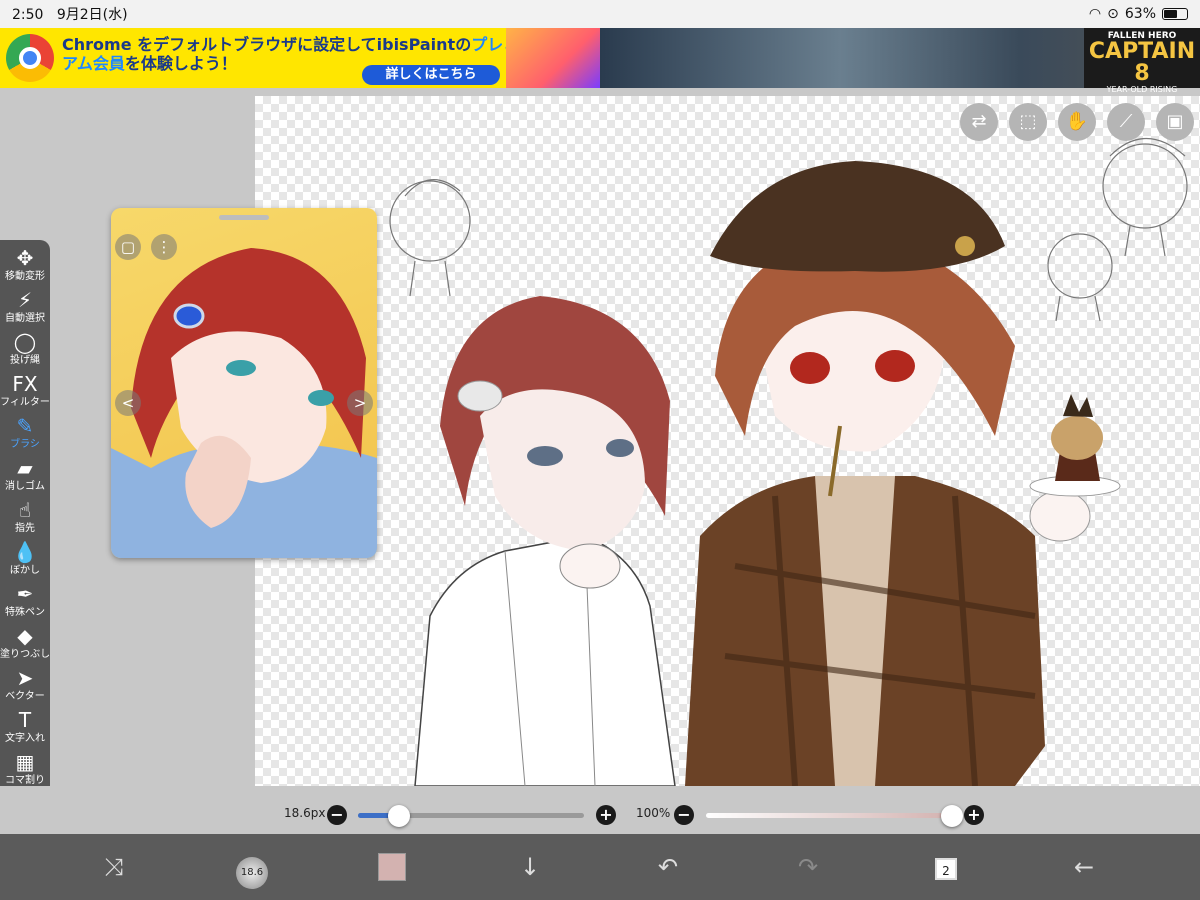 This screenshot has height=900, width=1200. What do you see at coordinates (164, 247) in the screenshot?
I see `reference-menu-icon: ⋮` at bounding box center [164, 247].